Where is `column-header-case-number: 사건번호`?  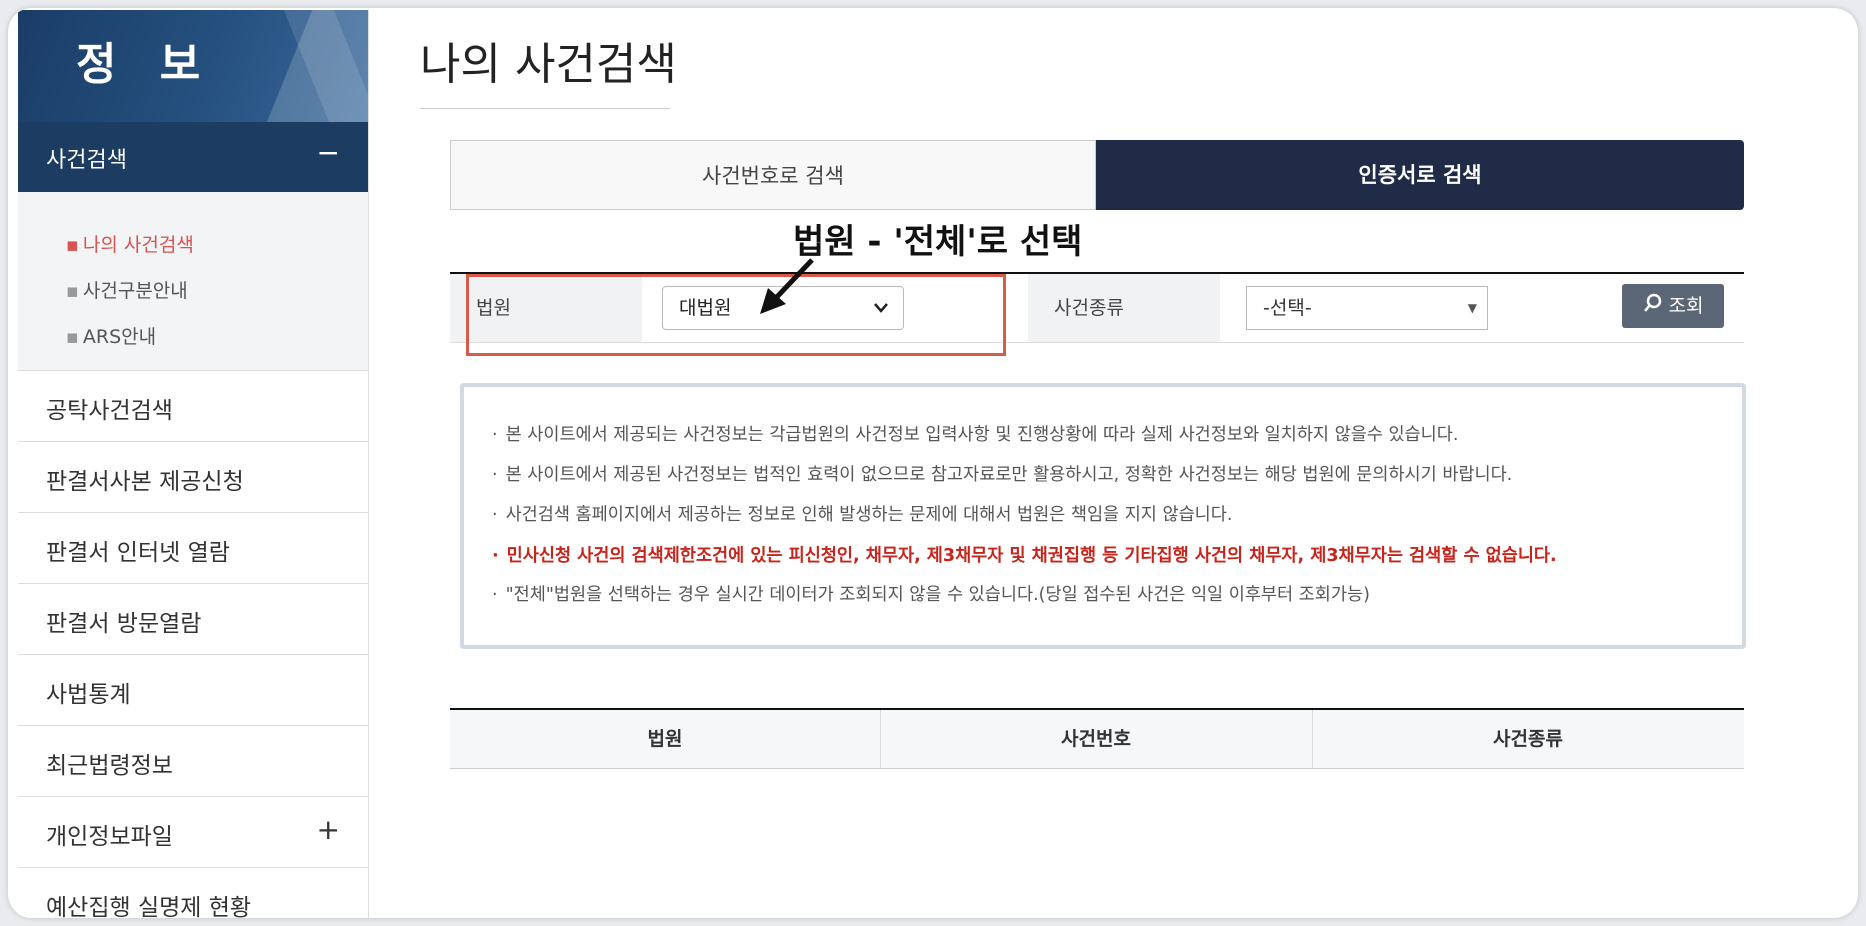 column-header-case-number: 사건번호 is located at coordinates (1096, 739).